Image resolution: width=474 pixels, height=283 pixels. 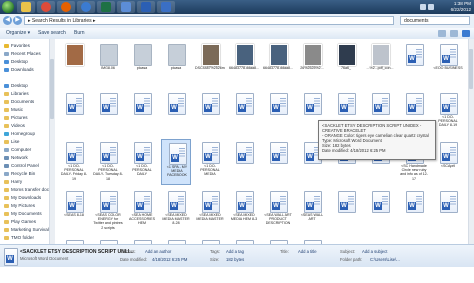 What do you see at coordinates (142, 211) in the screenshot?
I see `file-item: W <SEA HOME ACCESSORIES HEM` at bounding box center [142, 211].